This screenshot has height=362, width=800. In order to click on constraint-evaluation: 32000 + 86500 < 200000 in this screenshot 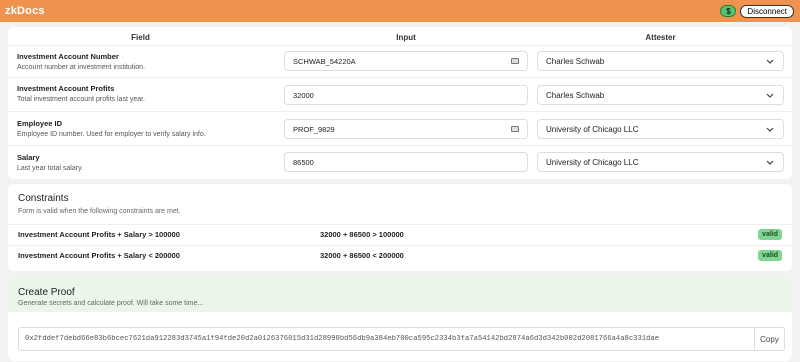, I will do `click(362, 255)`.